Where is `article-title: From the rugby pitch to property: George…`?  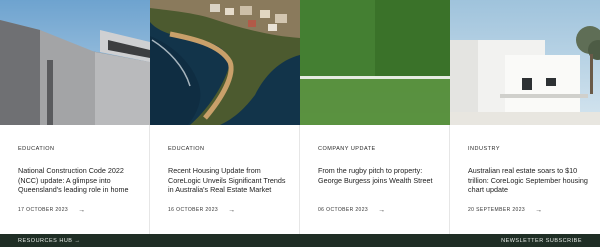 article-title: From the rugby pitch to property: George… is located at coordinates (378, 175).